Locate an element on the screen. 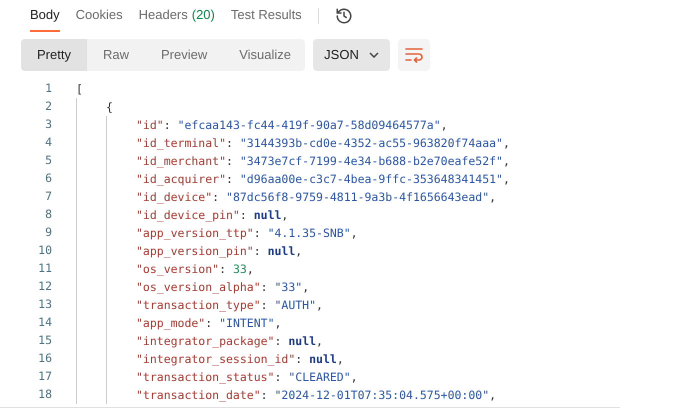  line-number: 4 is located at coordinates (48, 143).